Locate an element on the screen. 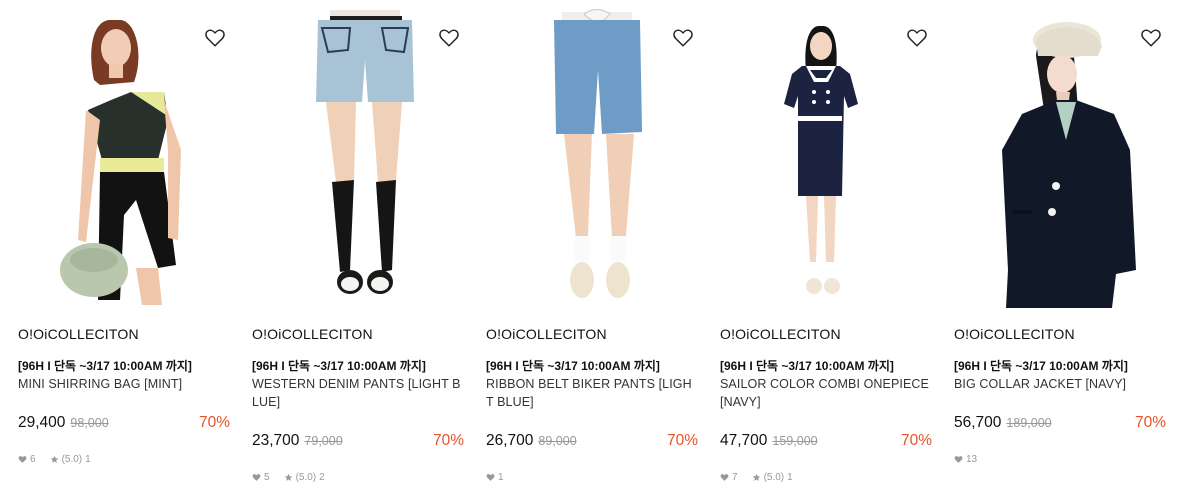 The height and width of the screenshot is (487, 1187). product-photo-biker-shorts is located at coordinates (591, 154).